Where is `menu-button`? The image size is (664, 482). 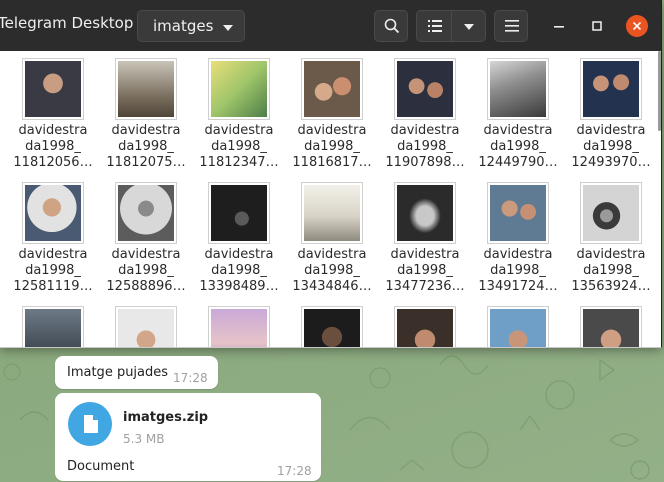 menu-button is located at coordinates (511, 26).